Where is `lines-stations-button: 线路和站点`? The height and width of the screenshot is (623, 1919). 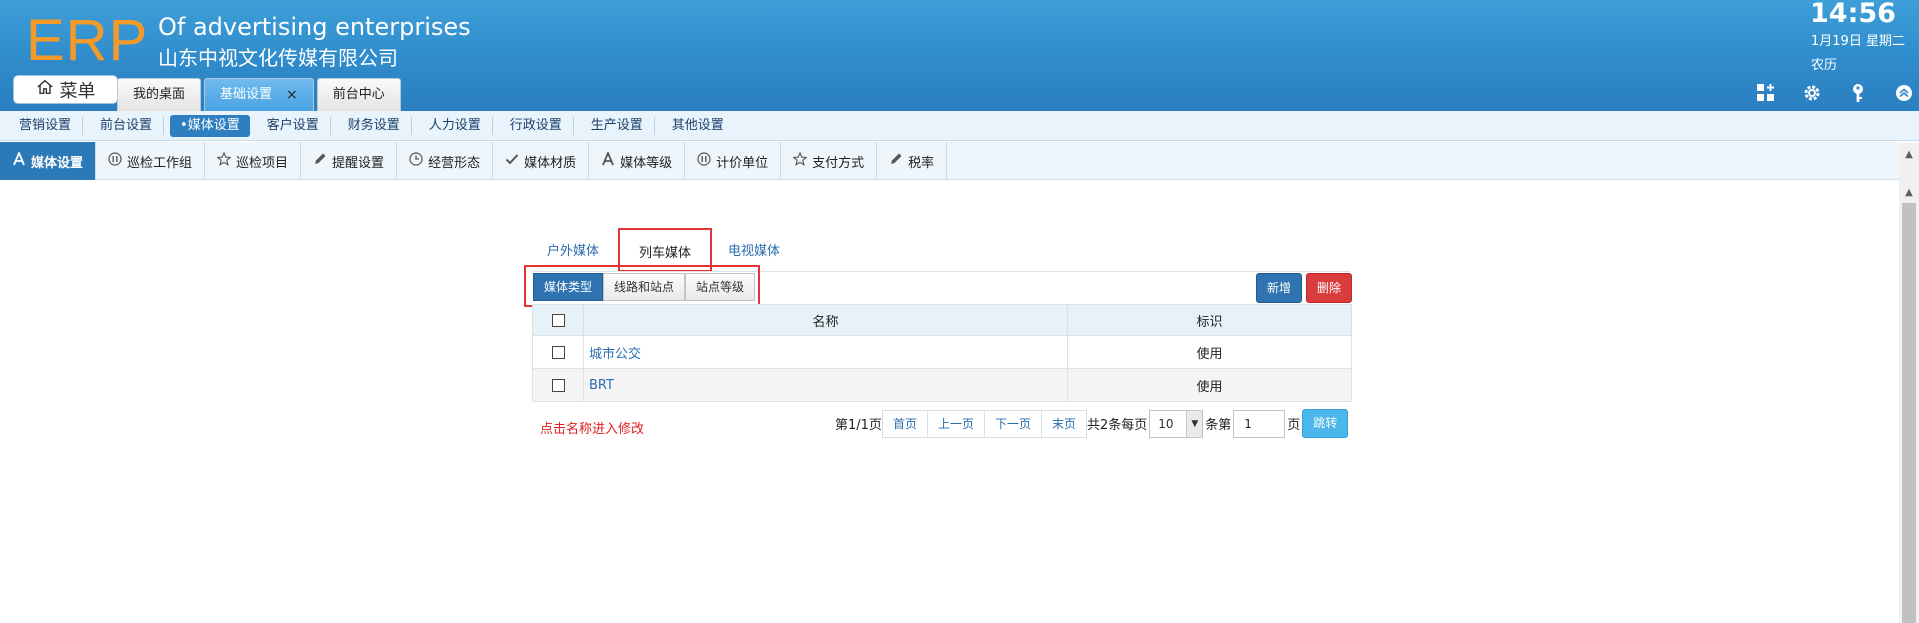
lines-stations-button: 线路和站点 is located at coordinates (644, 287).